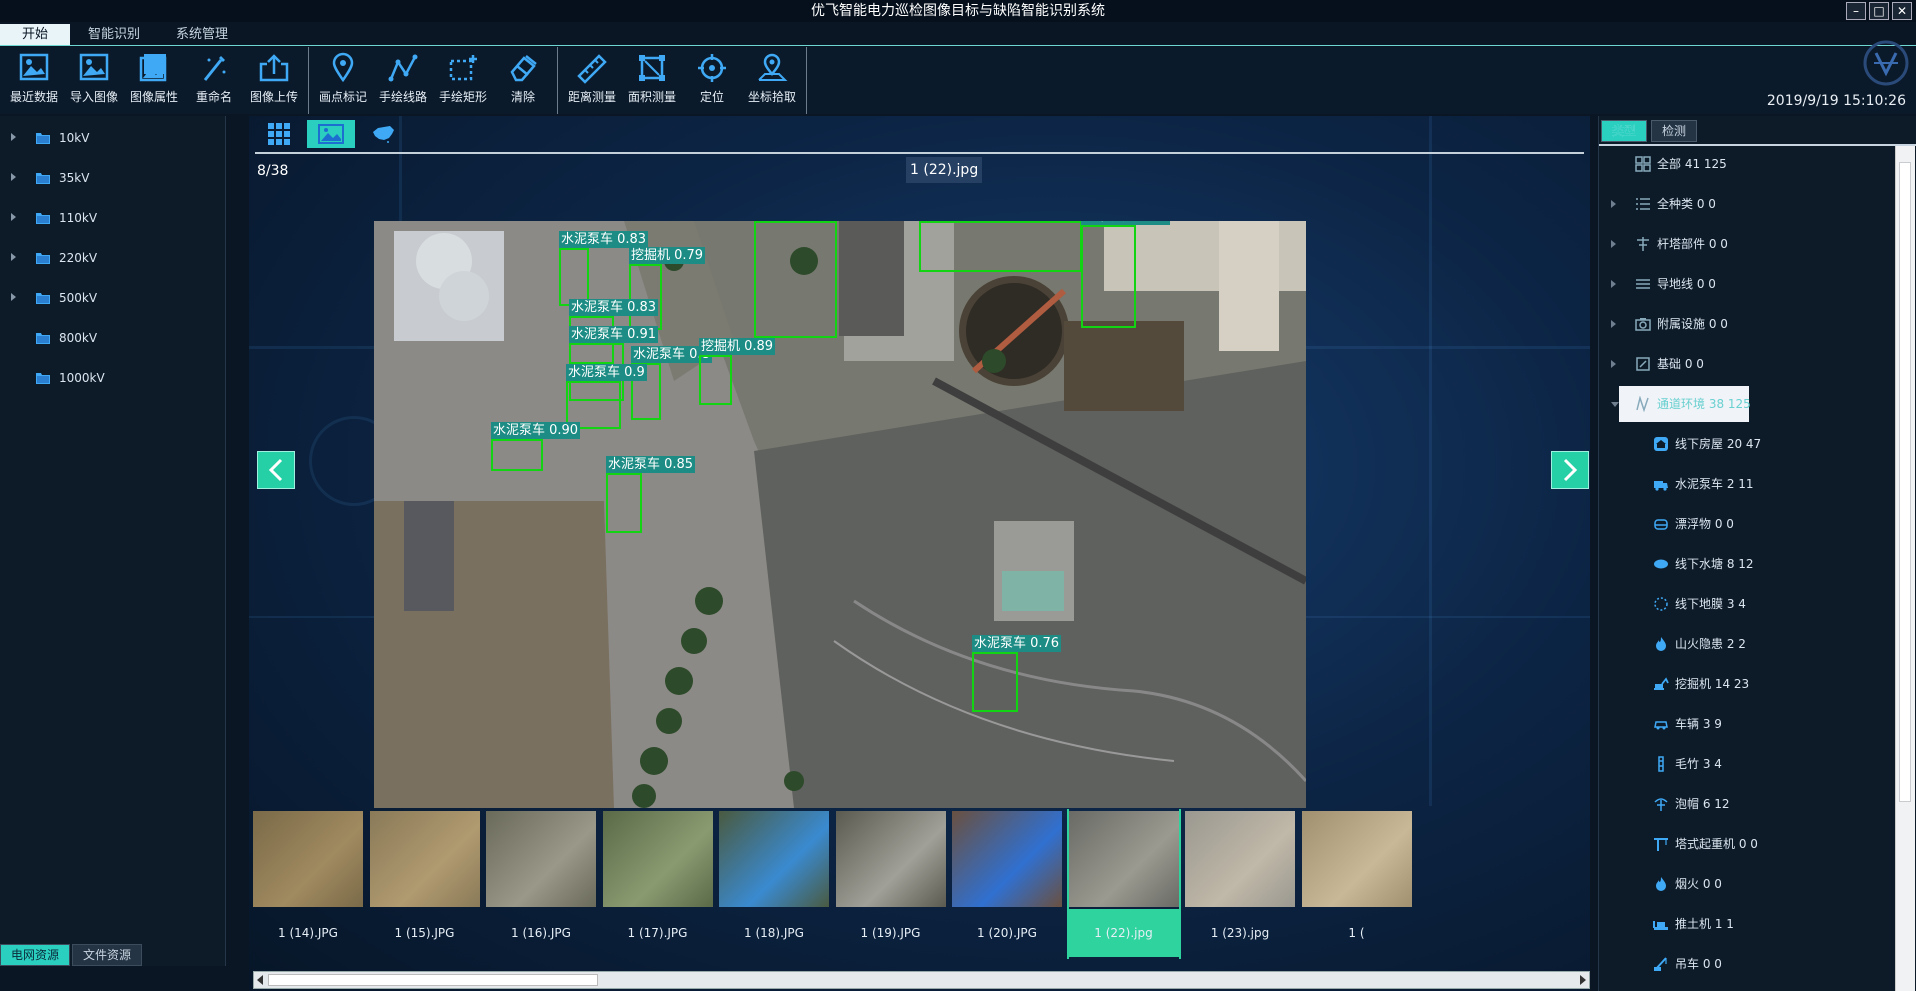 The image size is (1916, 991). I want to click on map-view-tab, so click(383, 134).